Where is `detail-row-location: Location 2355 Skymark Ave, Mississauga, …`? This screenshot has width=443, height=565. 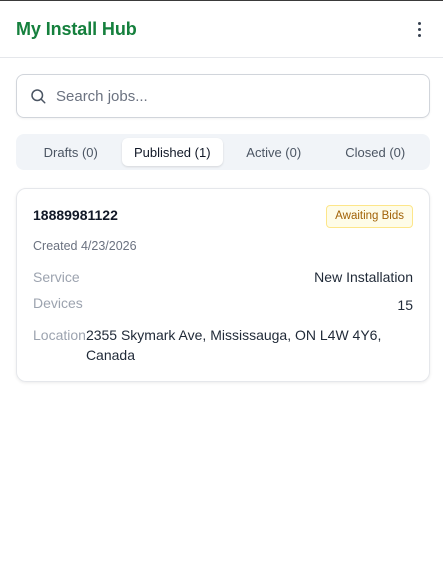 detail-row-location: Location 2355 Skymark Ave, Mississauga, … is located at coordinates (223, 345).